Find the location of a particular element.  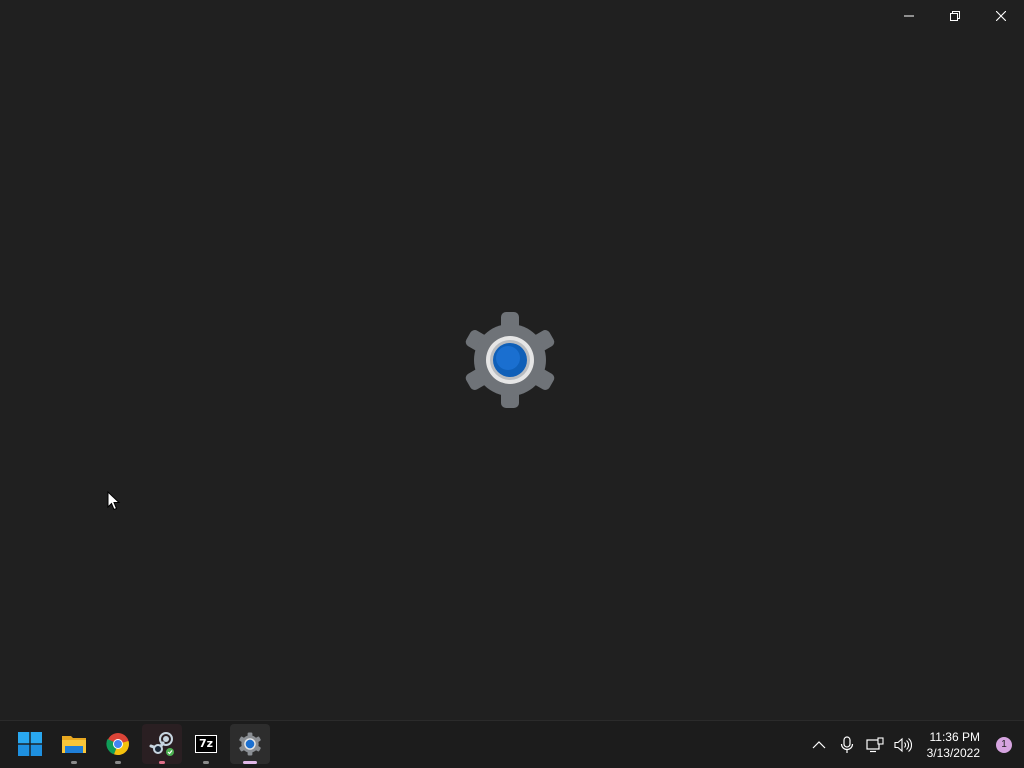

notification-center-button: 1 is located at coordinates (1004, 745).